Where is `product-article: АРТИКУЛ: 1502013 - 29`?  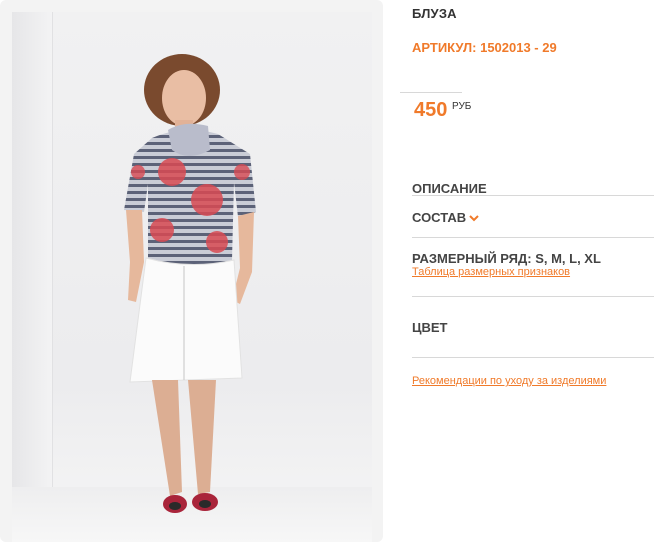 product-article: АРТИКУЛ: 1502013 - 29 is located at coordinates (484, 47).